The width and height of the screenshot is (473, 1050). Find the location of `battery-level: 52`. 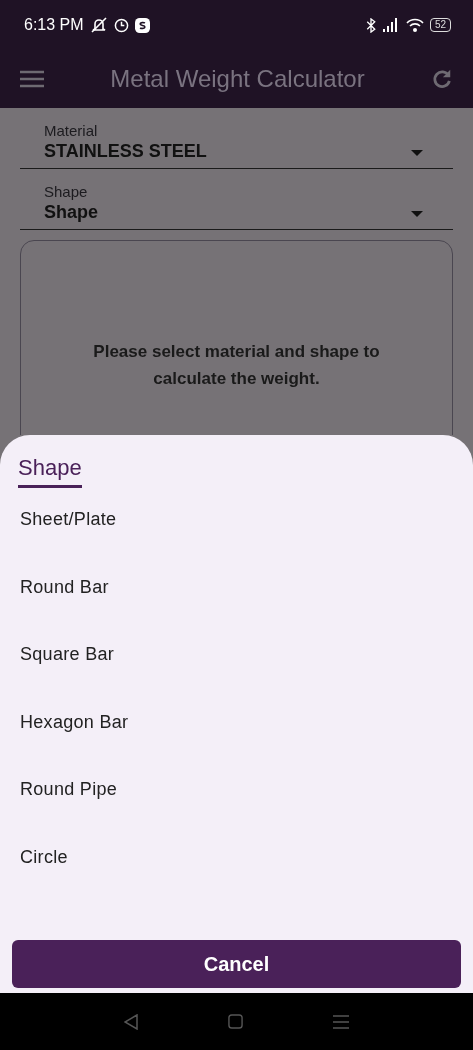

battery-level: 52 is located at coordinates (440, 25).